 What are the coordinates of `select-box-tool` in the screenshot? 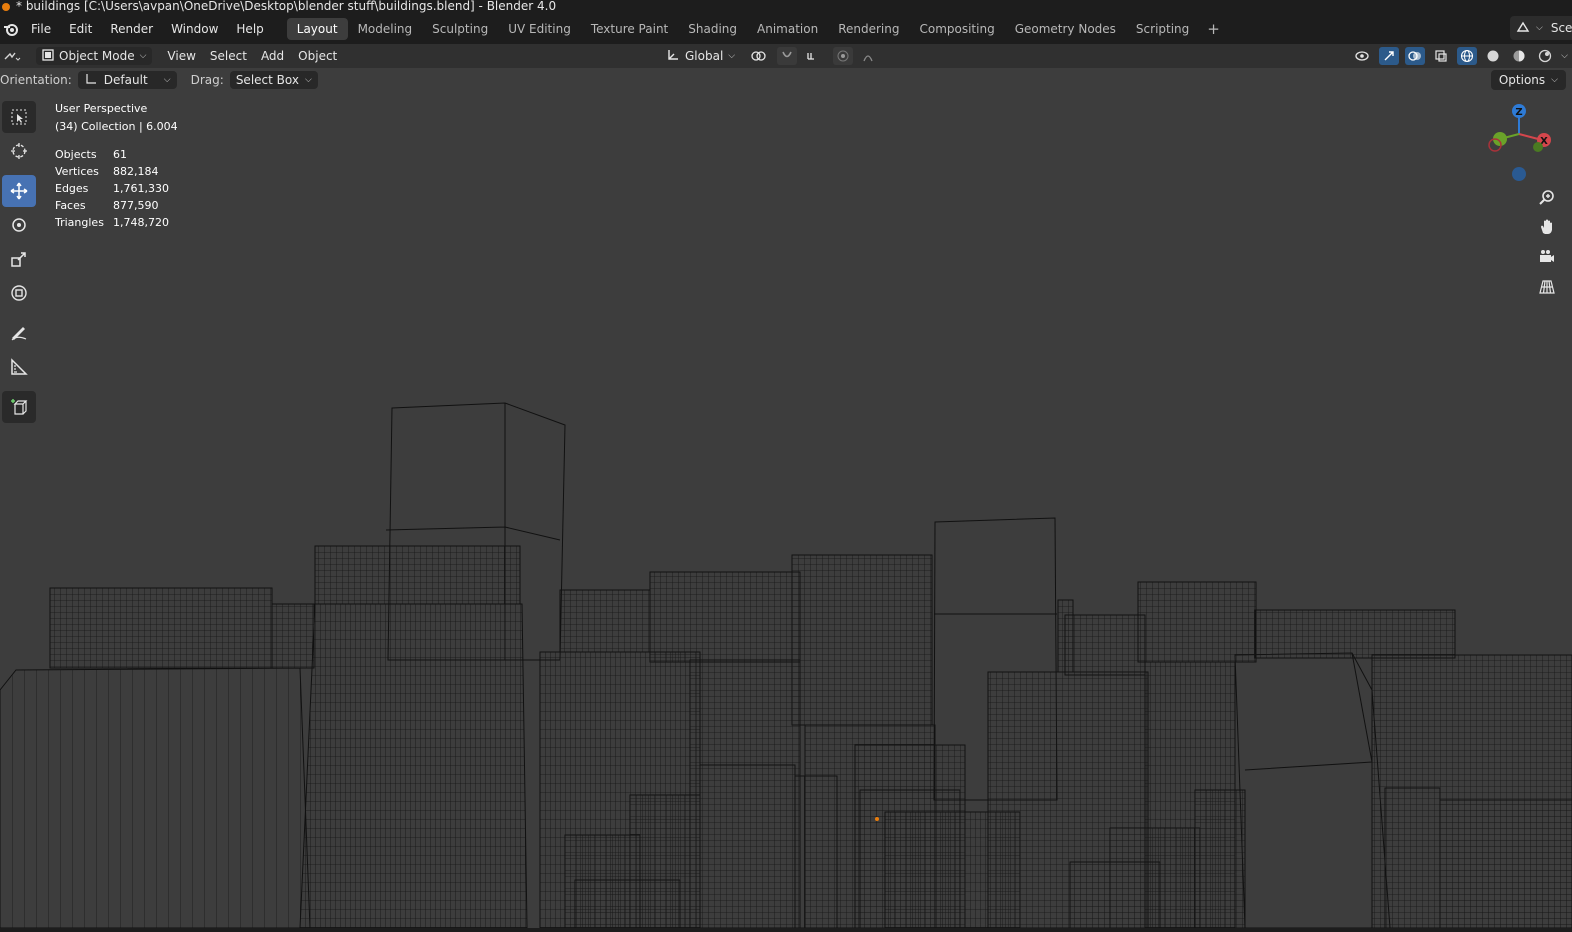 It's located at (19, 117).